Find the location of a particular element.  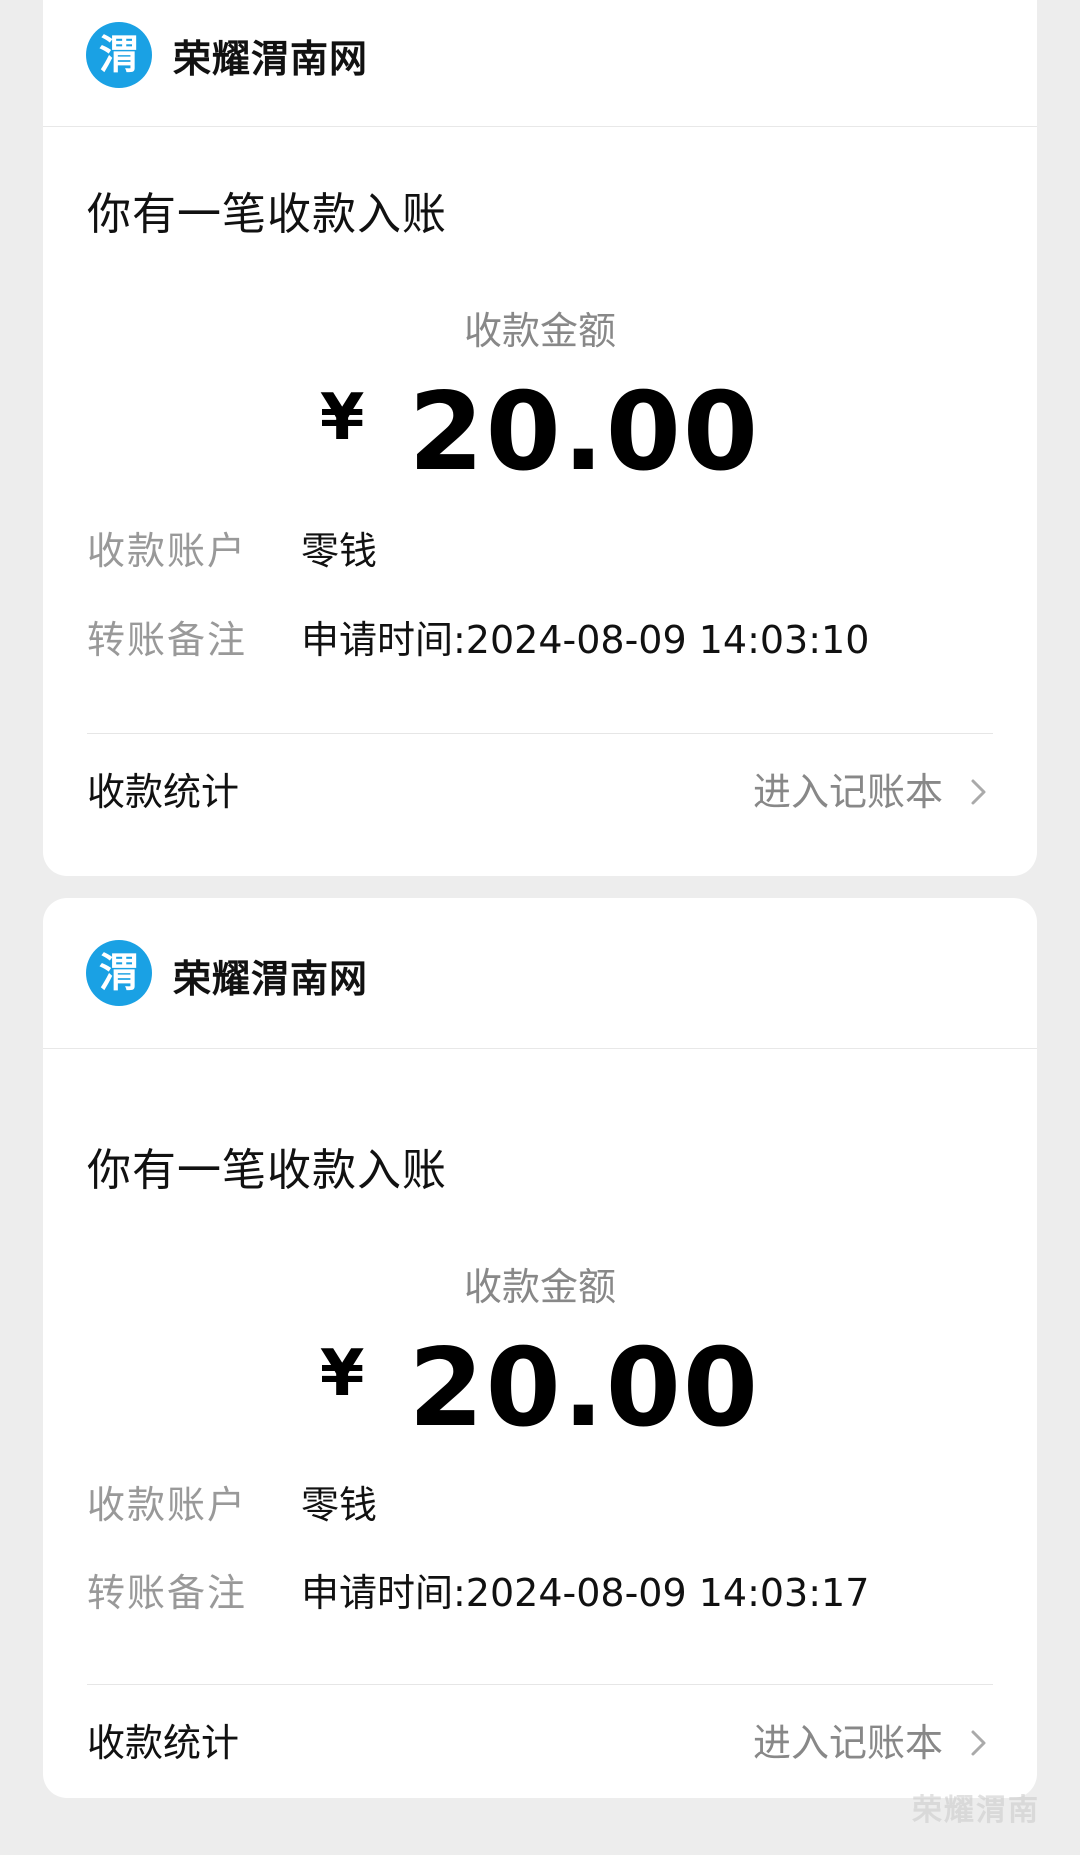

remark-value: 申请时间:2024-08-09 14:03:17 is located at coordinates (585, 1593).